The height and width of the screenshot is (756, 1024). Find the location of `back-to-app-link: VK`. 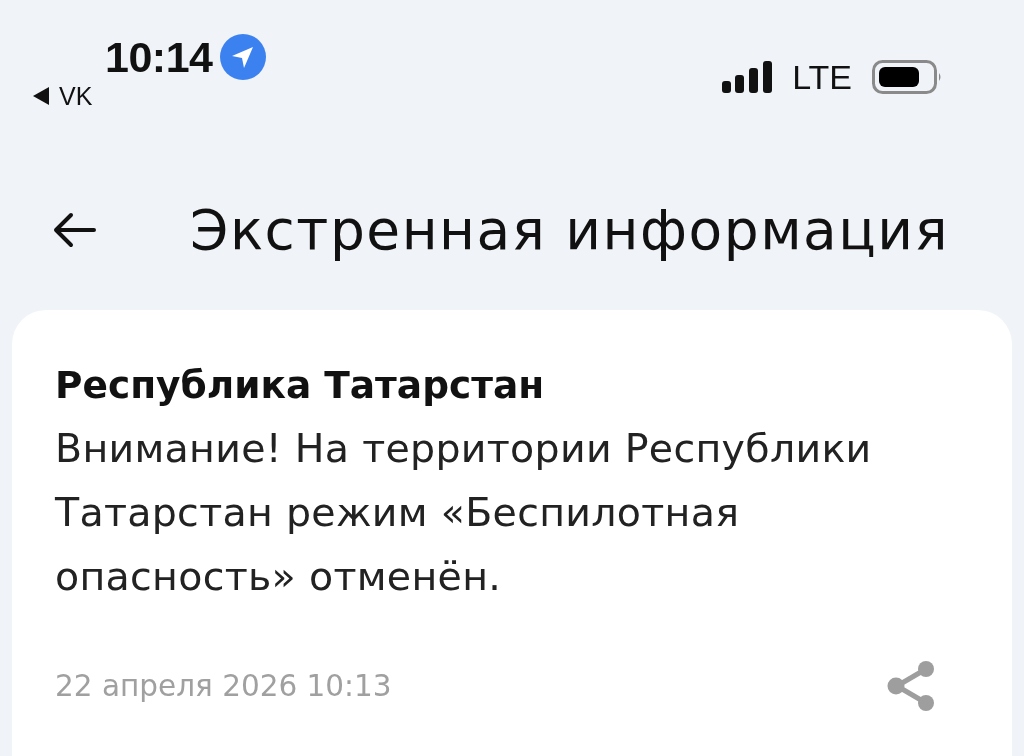

back-to-app-link: VK is located at coordinates (63, 96).